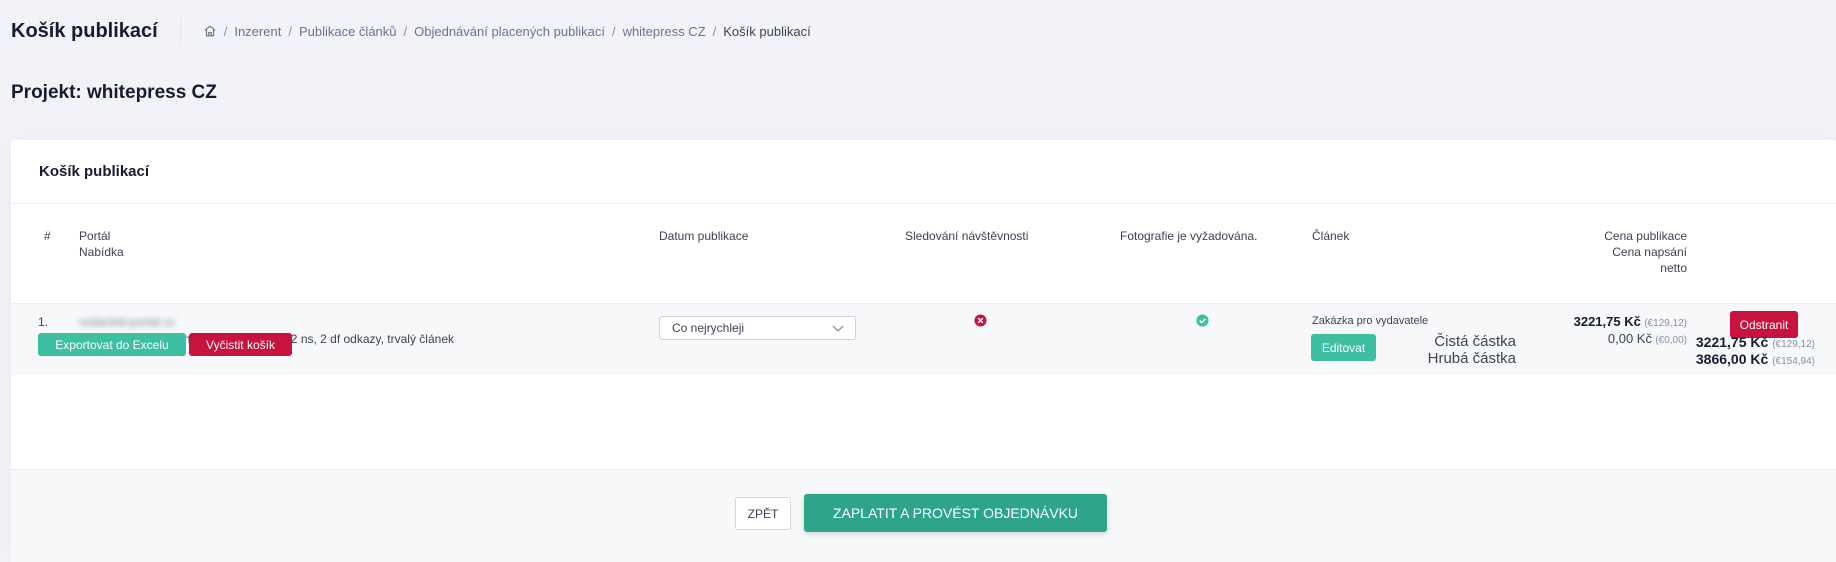  Describe the element at coordinates (127, 322) in the screenshot. I see `row-portal: redacted-portal.cz` at that location.